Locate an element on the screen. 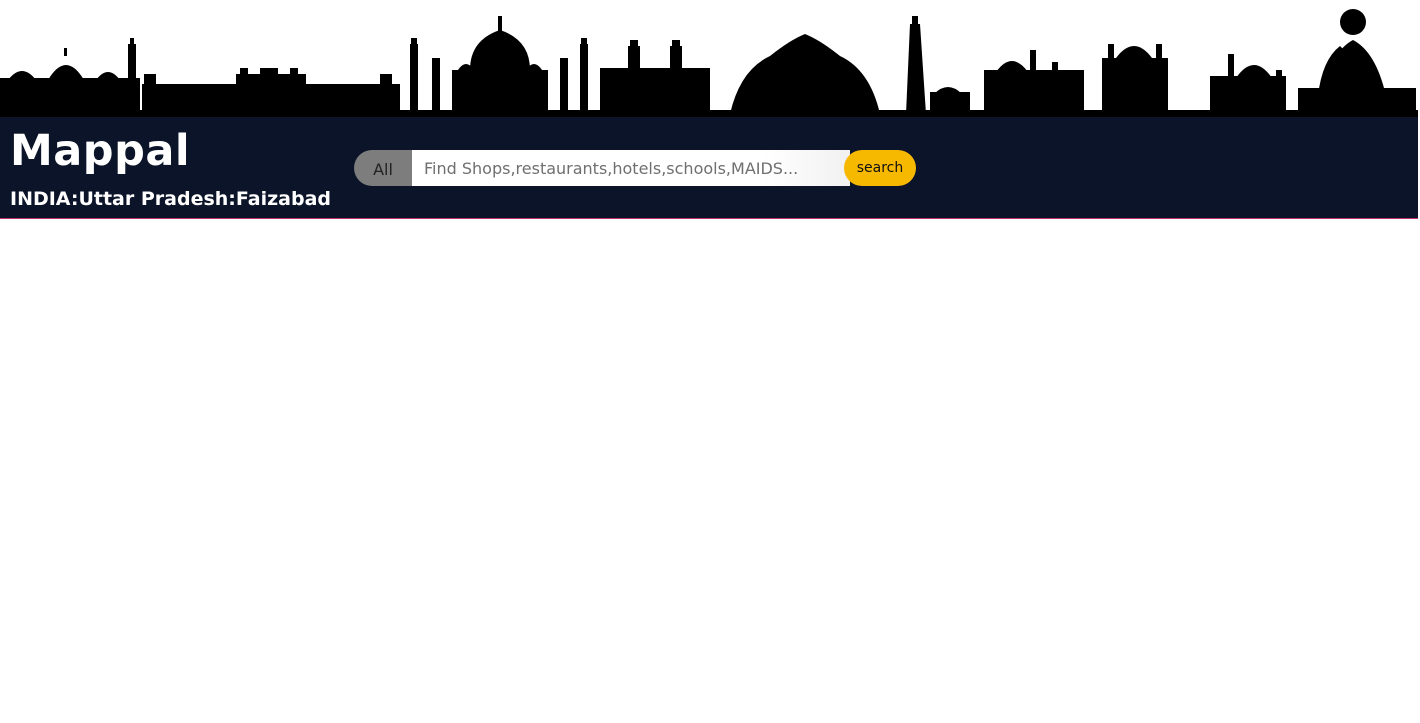 The height and width of the screenshot is (723, 1420). search-bar: All search is located at coordinates (635, 168).